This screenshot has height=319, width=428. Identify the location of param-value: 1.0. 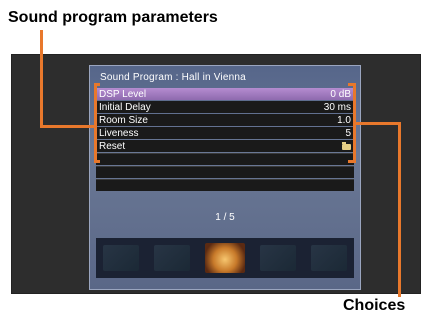
(344, 120).